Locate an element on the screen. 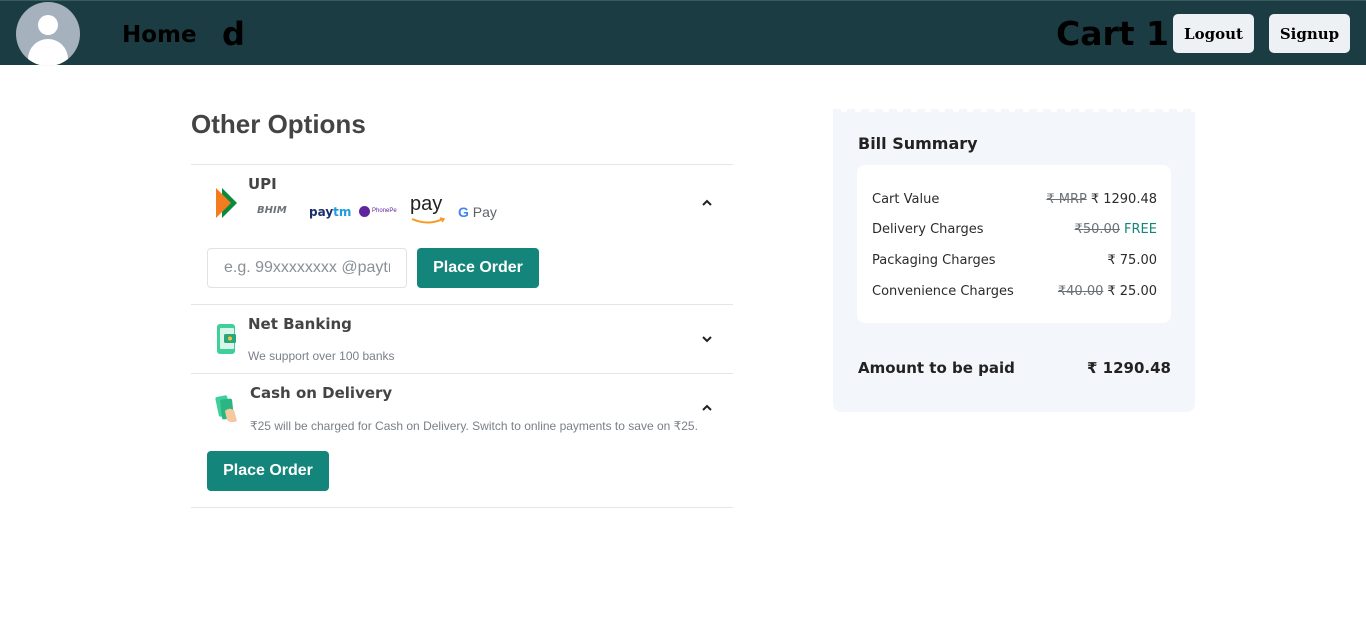  bill-row-convenience: Convenience Charges ₹40.00 ₹ 25.00 is located at coordinates (1014, 293).